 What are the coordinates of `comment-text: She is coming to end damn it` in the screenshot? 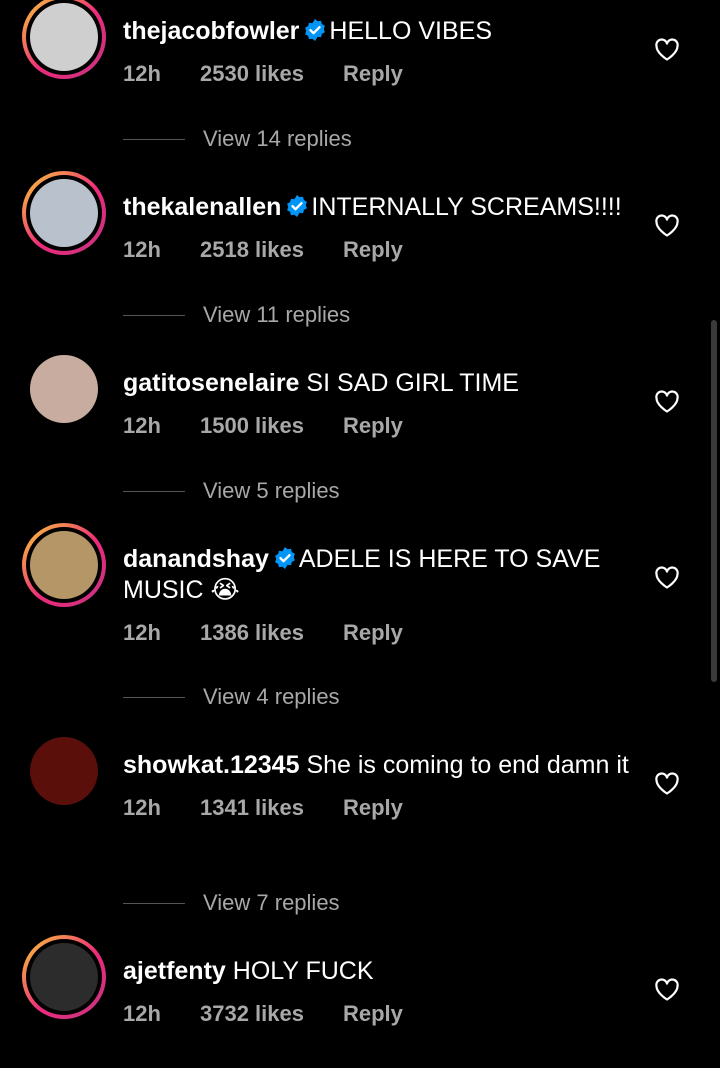 It's located at (467, 765).